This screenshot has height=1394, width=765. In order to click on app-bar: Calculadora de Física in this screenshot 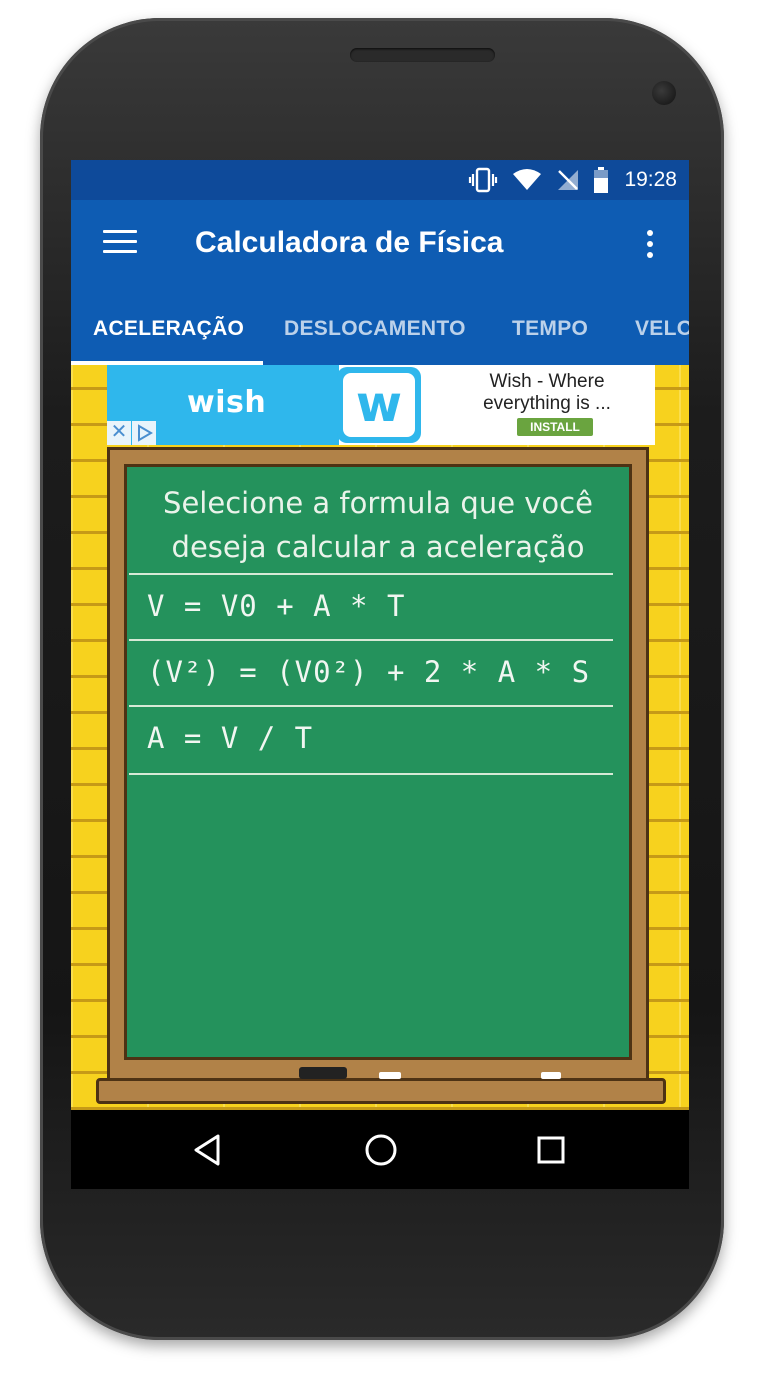, I will do `click(380, 245)`.